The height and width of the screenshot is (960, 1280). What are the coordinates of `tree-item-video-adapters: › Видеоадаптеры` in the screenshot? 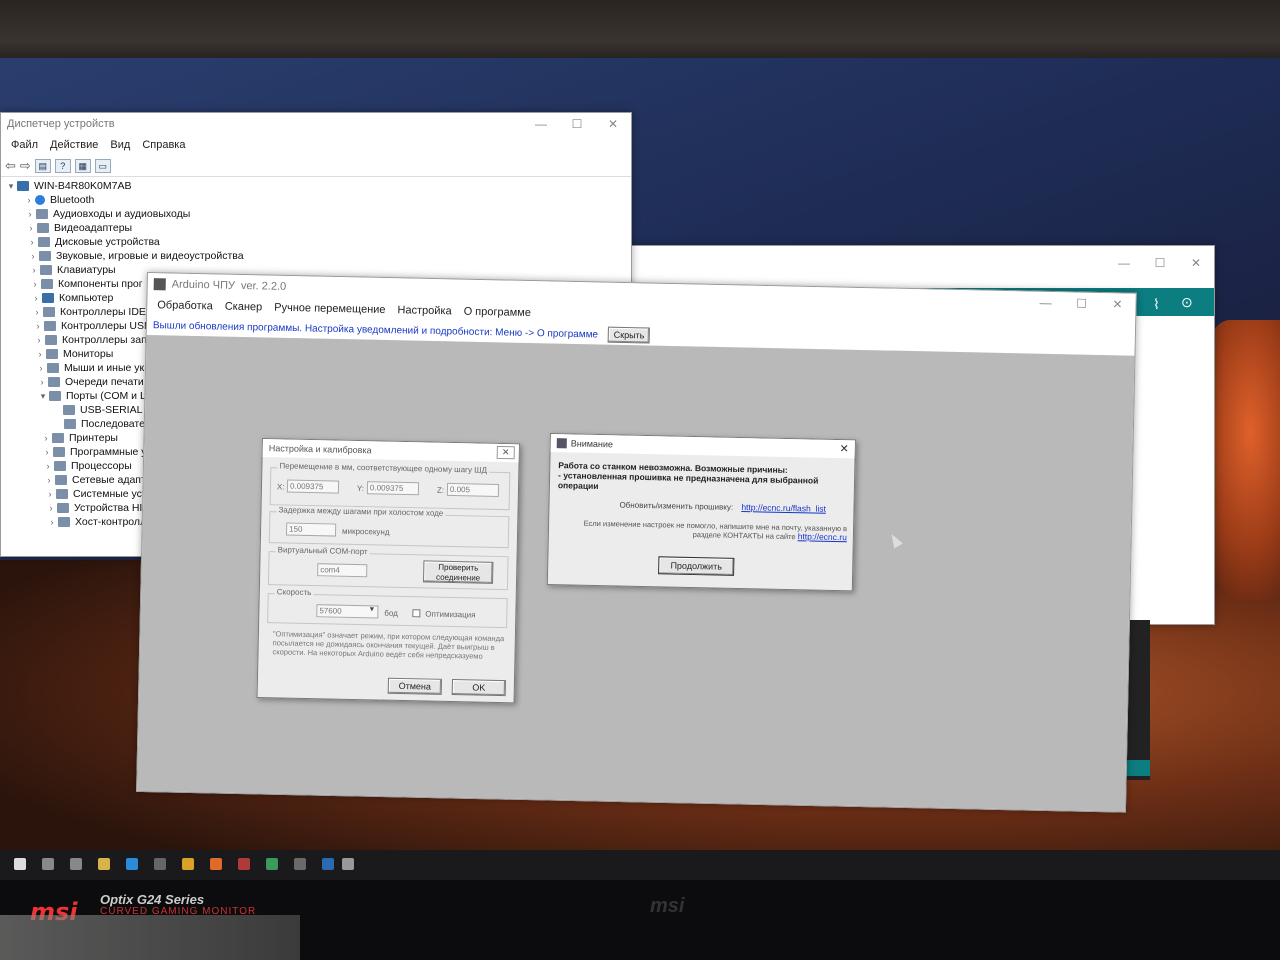 It's located at (318, 228).